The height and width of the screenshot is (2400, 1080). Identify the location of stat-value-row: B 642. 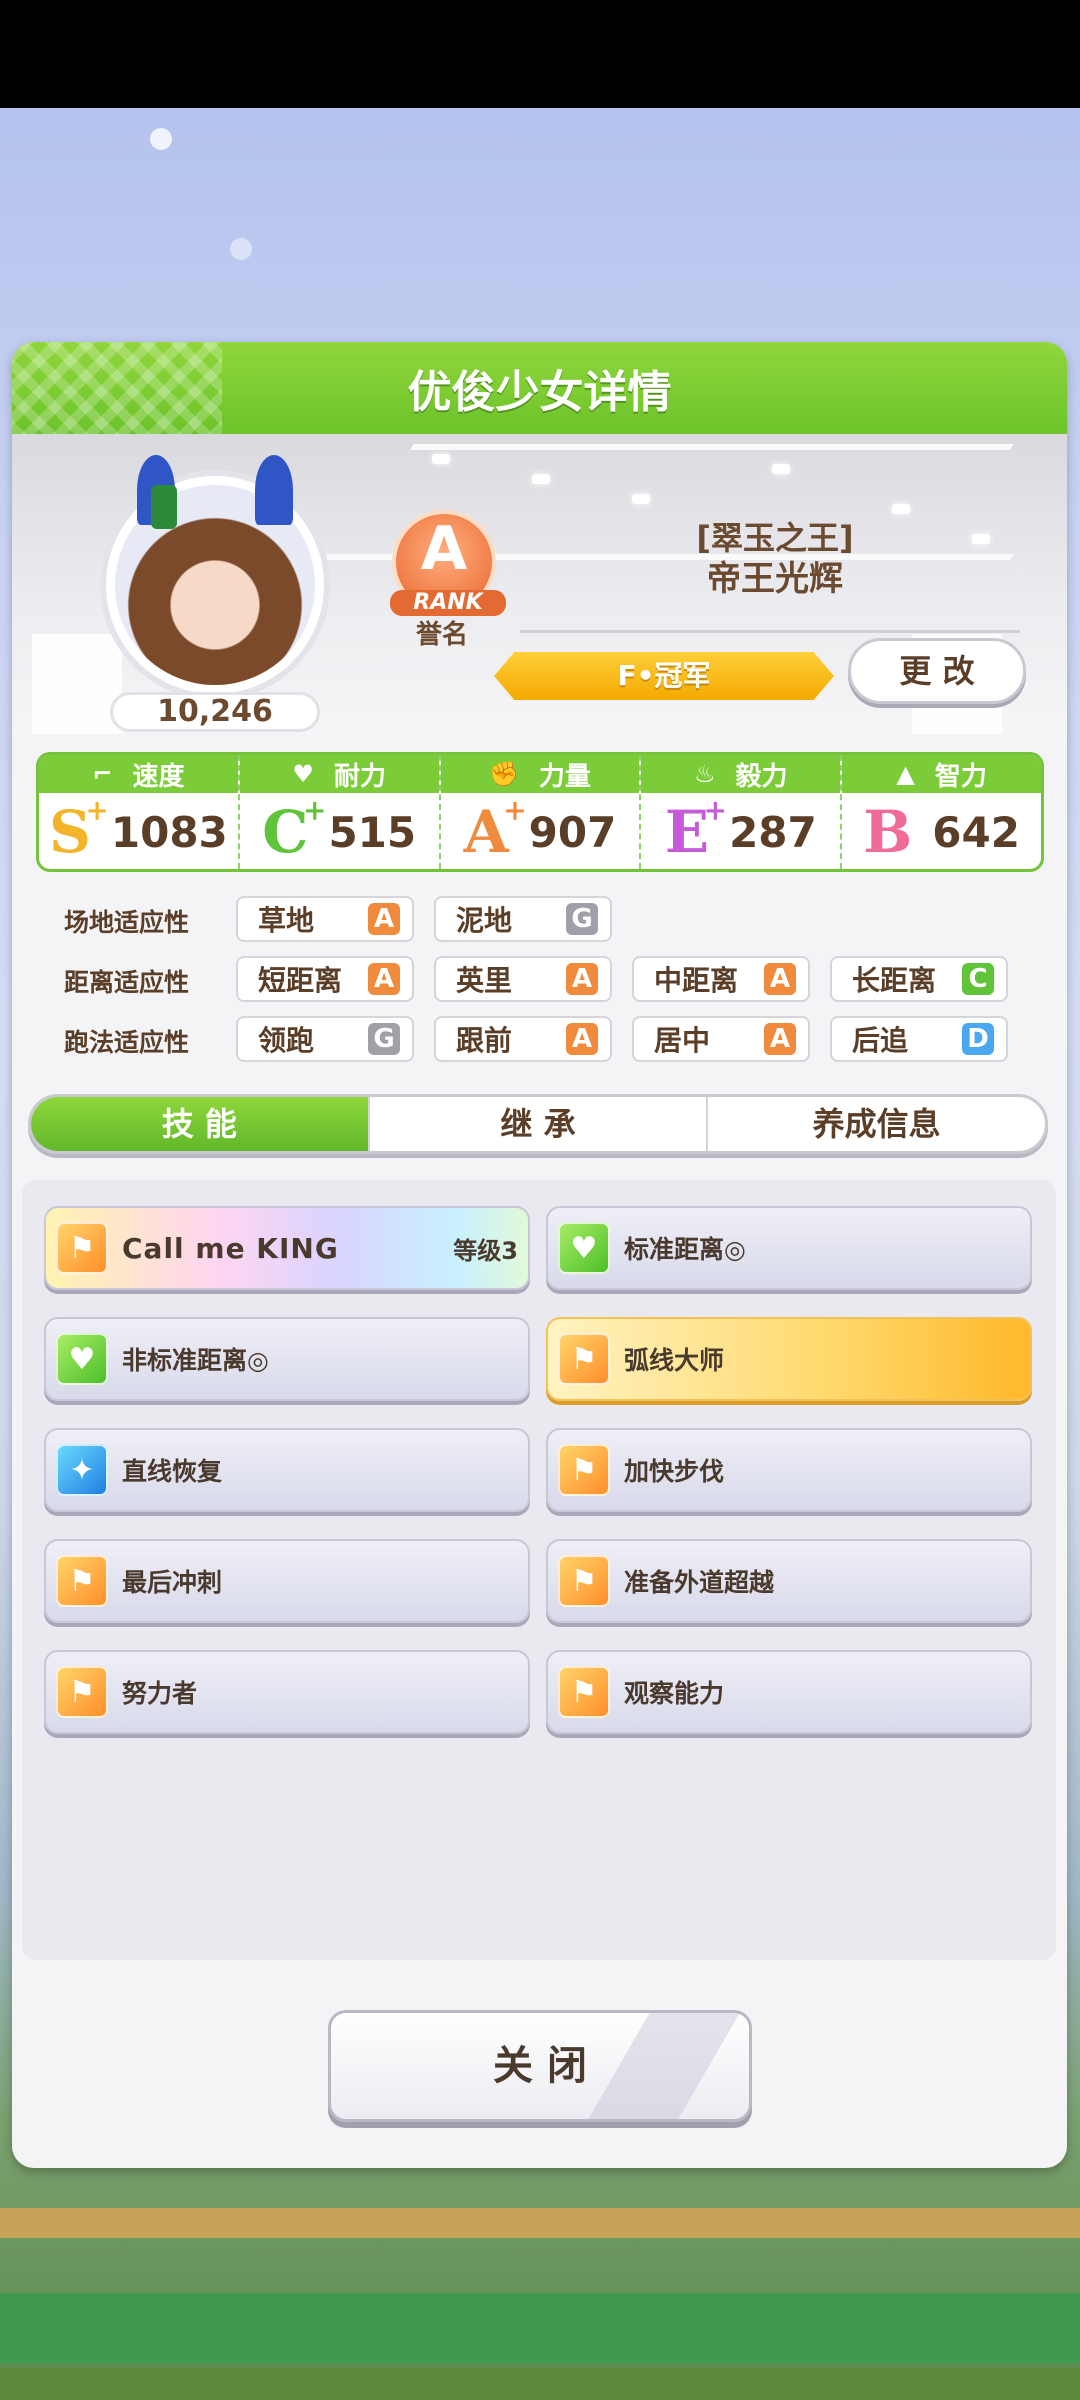
(941, 831).